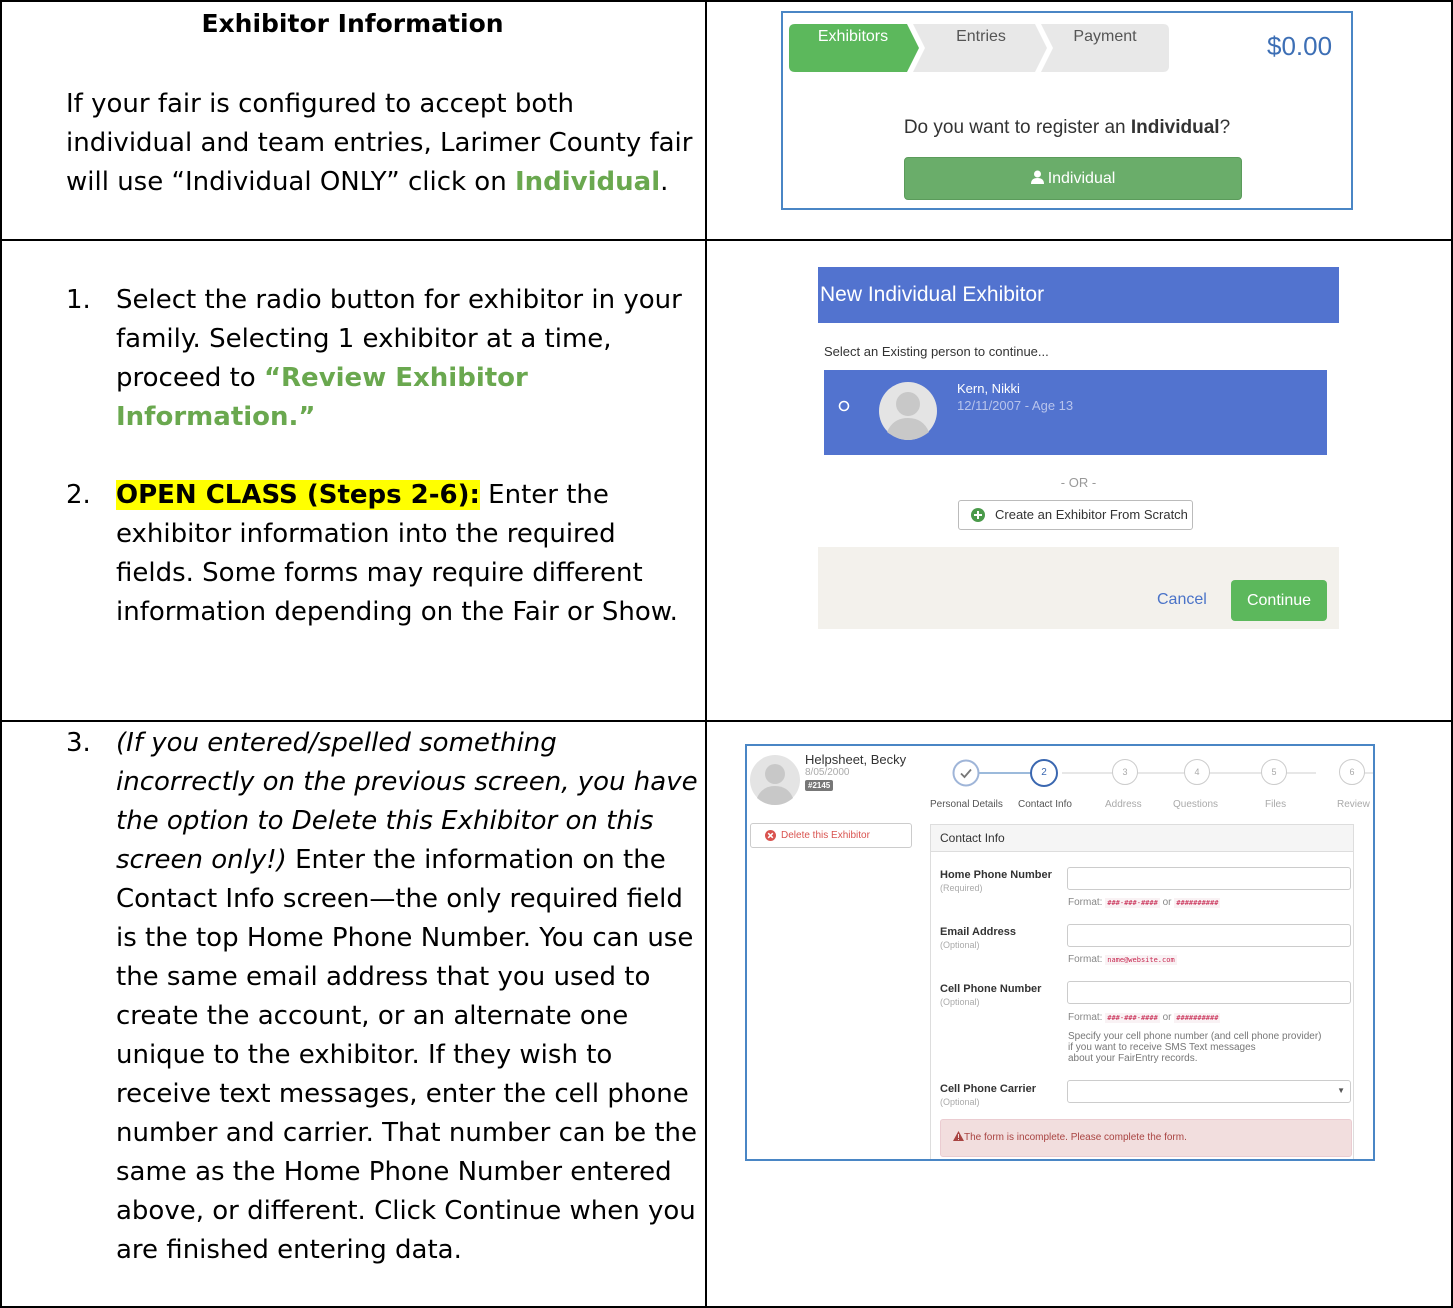 The image size is (1453, 1308). What do you see at coordinates (1017, 127) in the screenshot?
I see `question-text: Do you want to register an` at bounding box center [1017, 127].